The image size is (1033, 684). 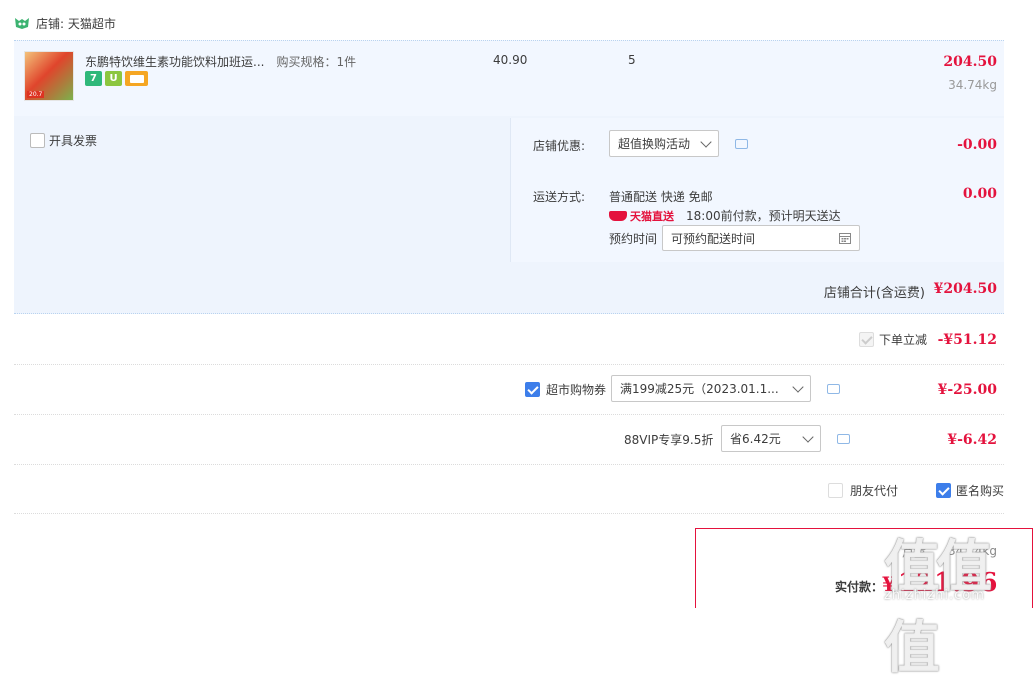 I want to click on tmall-direct-logo: 天猫直送, so click(x=641, y=216).